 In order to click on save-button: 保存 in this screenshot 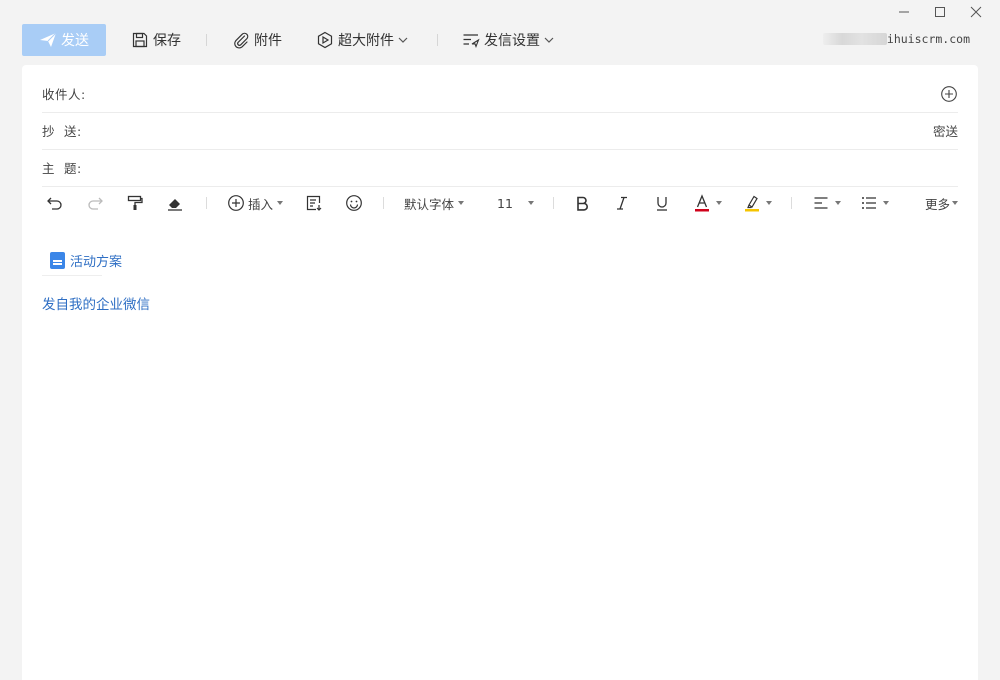, I will do `click(156, 40)`.